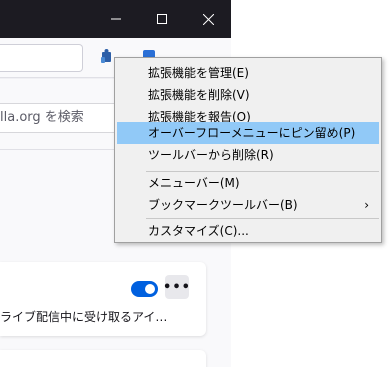 This screenshot has width=390, height=367. I want to click on menu-item-label: 拡張機能を管理(E), so click(198, 73).